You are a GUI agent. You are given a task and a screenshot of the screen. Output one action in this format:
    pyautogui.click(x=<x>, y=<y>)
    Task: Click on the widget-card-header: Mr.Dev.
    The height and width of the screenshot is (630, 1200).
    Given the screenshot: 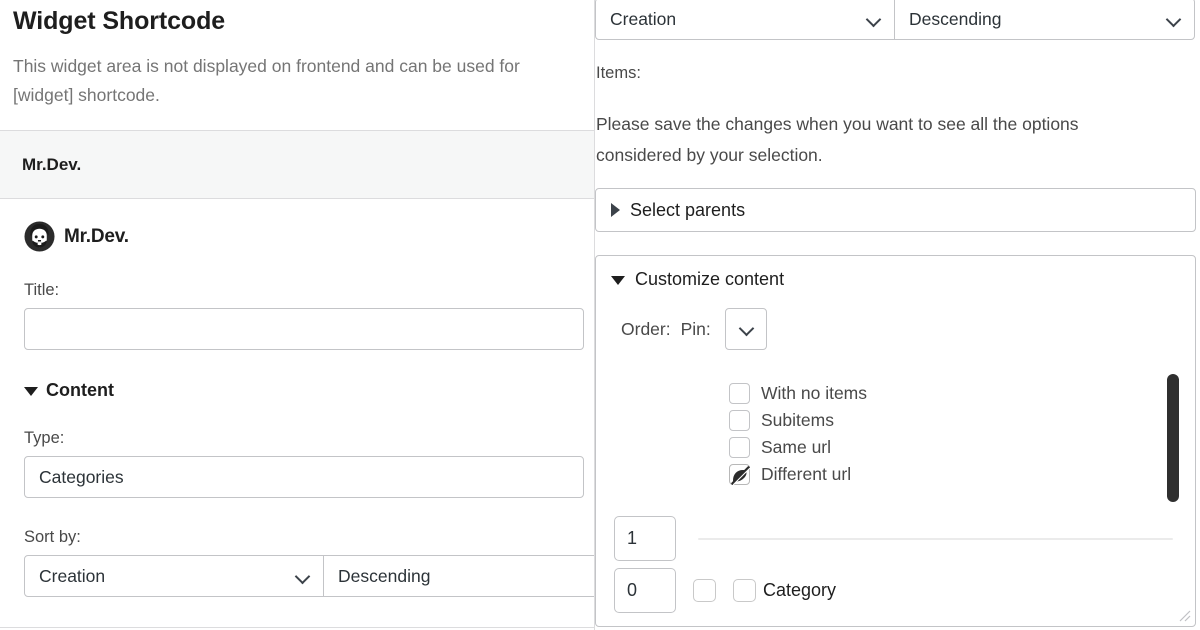 What is the action you would take?
    pyautogui.click(x=297, y=165)
    